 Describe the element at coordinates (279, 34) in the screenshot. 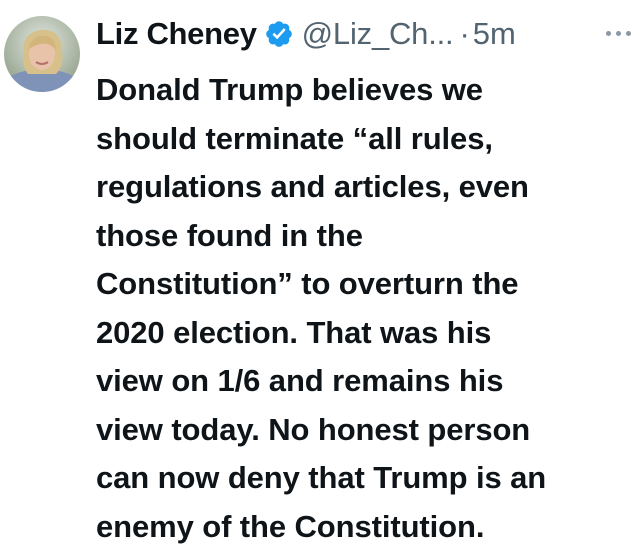

I see `verified-badge-icon` at that location.